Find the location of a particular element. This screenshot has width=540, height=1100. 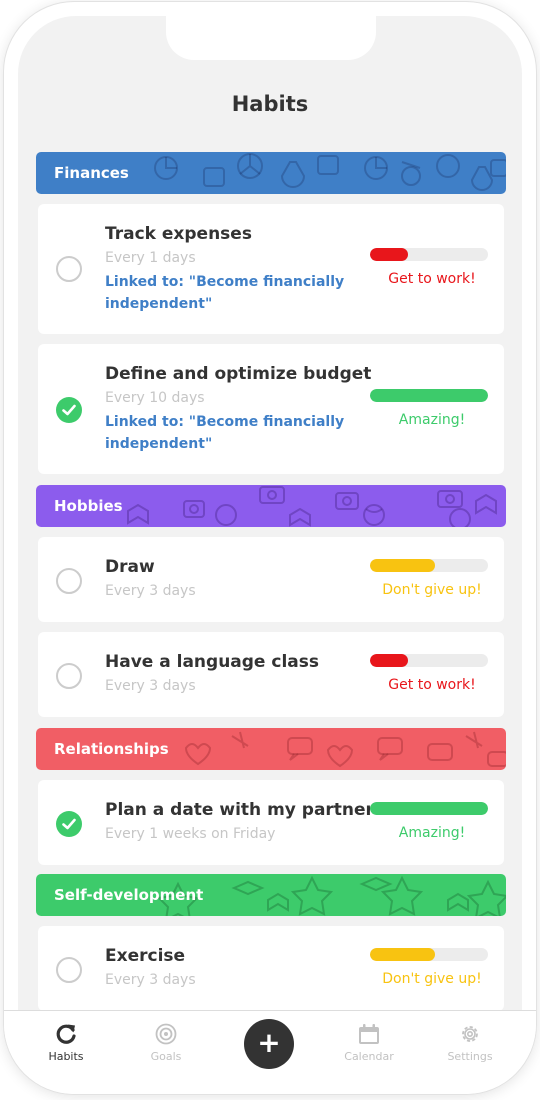

tab-settings: Settings is located at coordinates (470, 1042).